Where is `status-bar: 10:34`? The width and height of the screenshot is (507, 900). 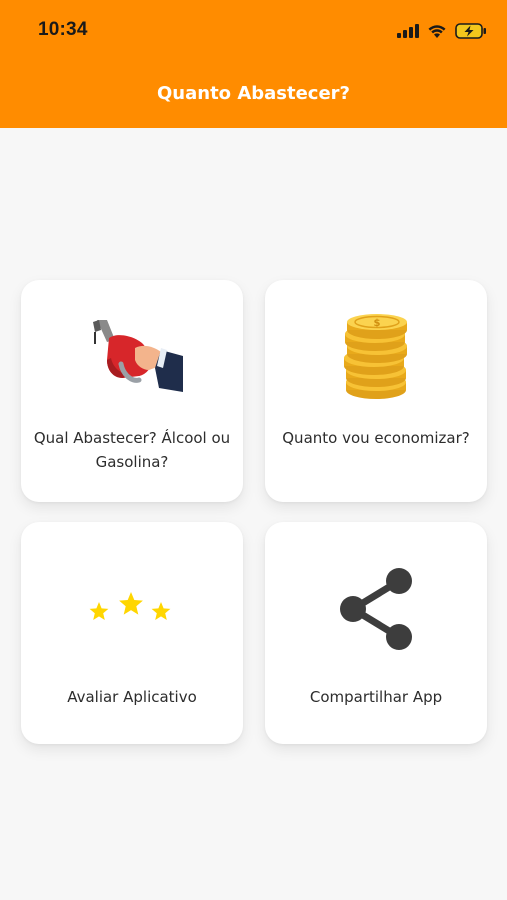
status-bar: 10:34 is located at coordinates (253, 31).